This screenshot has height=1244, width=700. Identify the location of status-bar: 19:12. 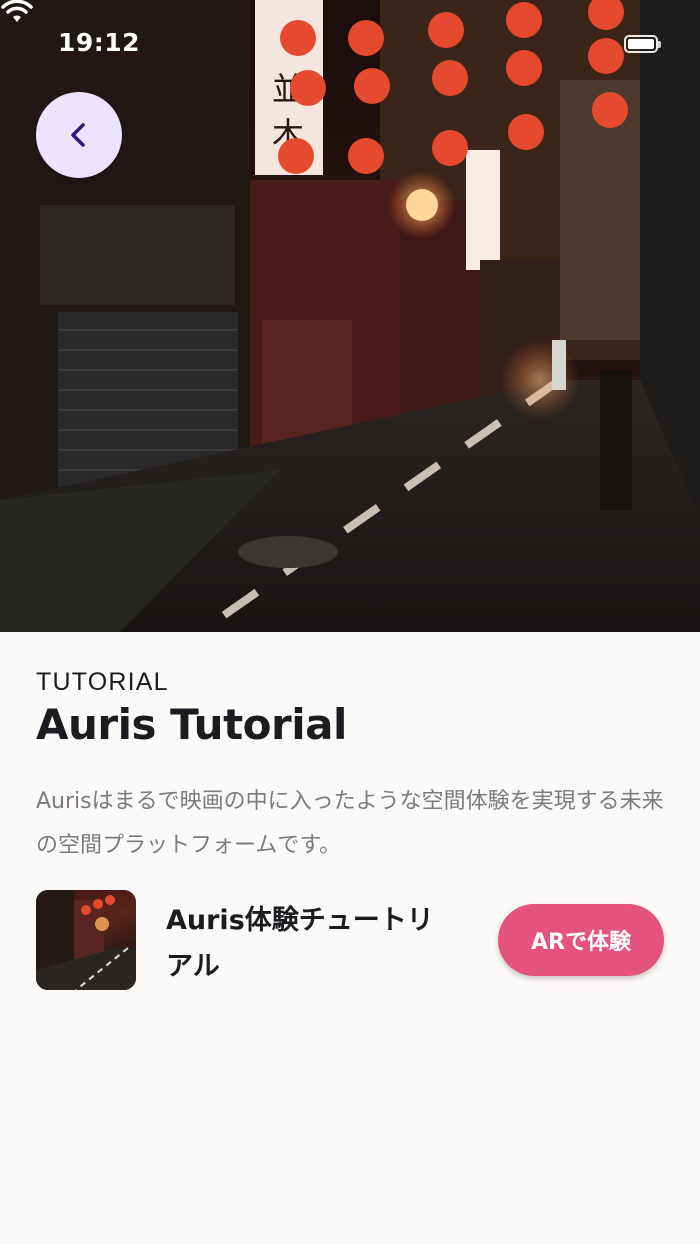
(350, 45).